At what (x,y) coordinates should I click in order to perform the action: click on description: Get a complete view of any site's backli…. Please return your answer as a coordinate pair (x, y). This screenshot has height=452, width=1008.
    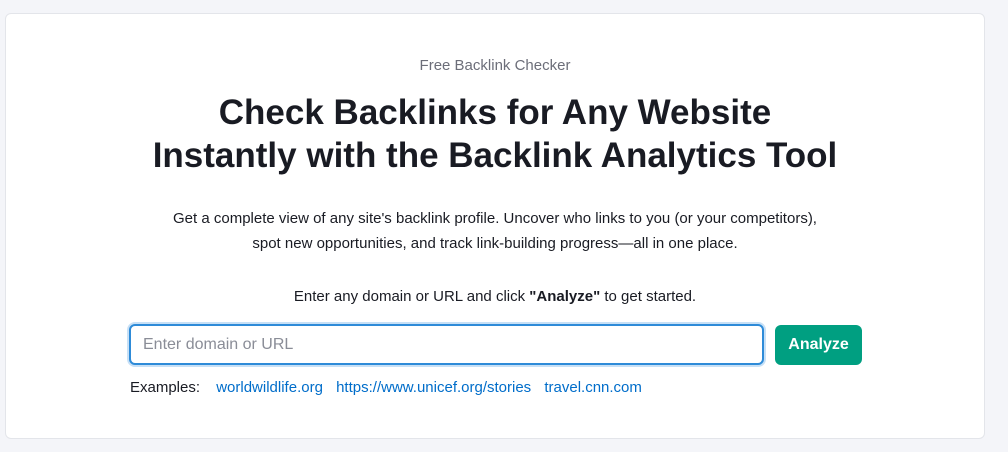
    Looking at the image, I should click on (495, 231).